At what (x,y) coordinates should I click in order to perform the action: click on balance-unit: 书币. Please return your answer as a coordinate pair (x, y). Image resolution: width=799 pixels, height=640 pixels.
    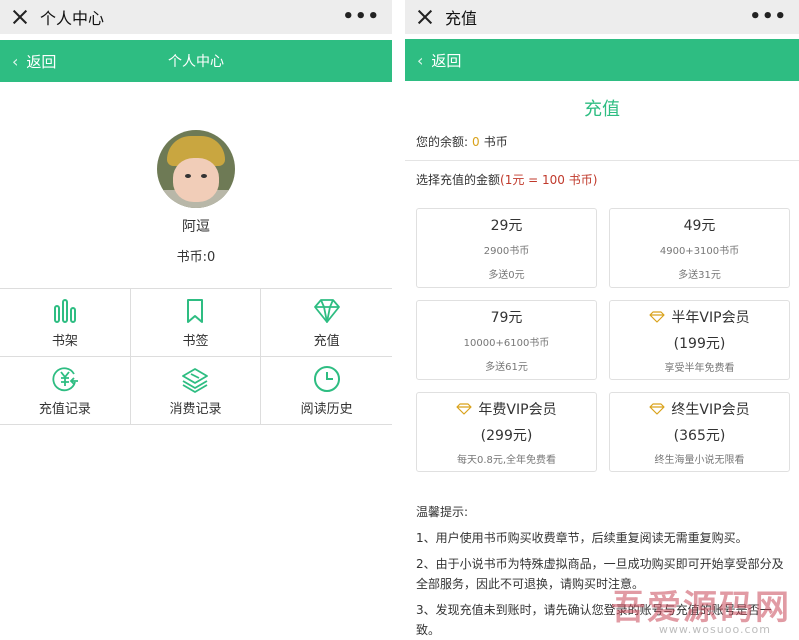
    Looking at the image, I should click on (495, 142).